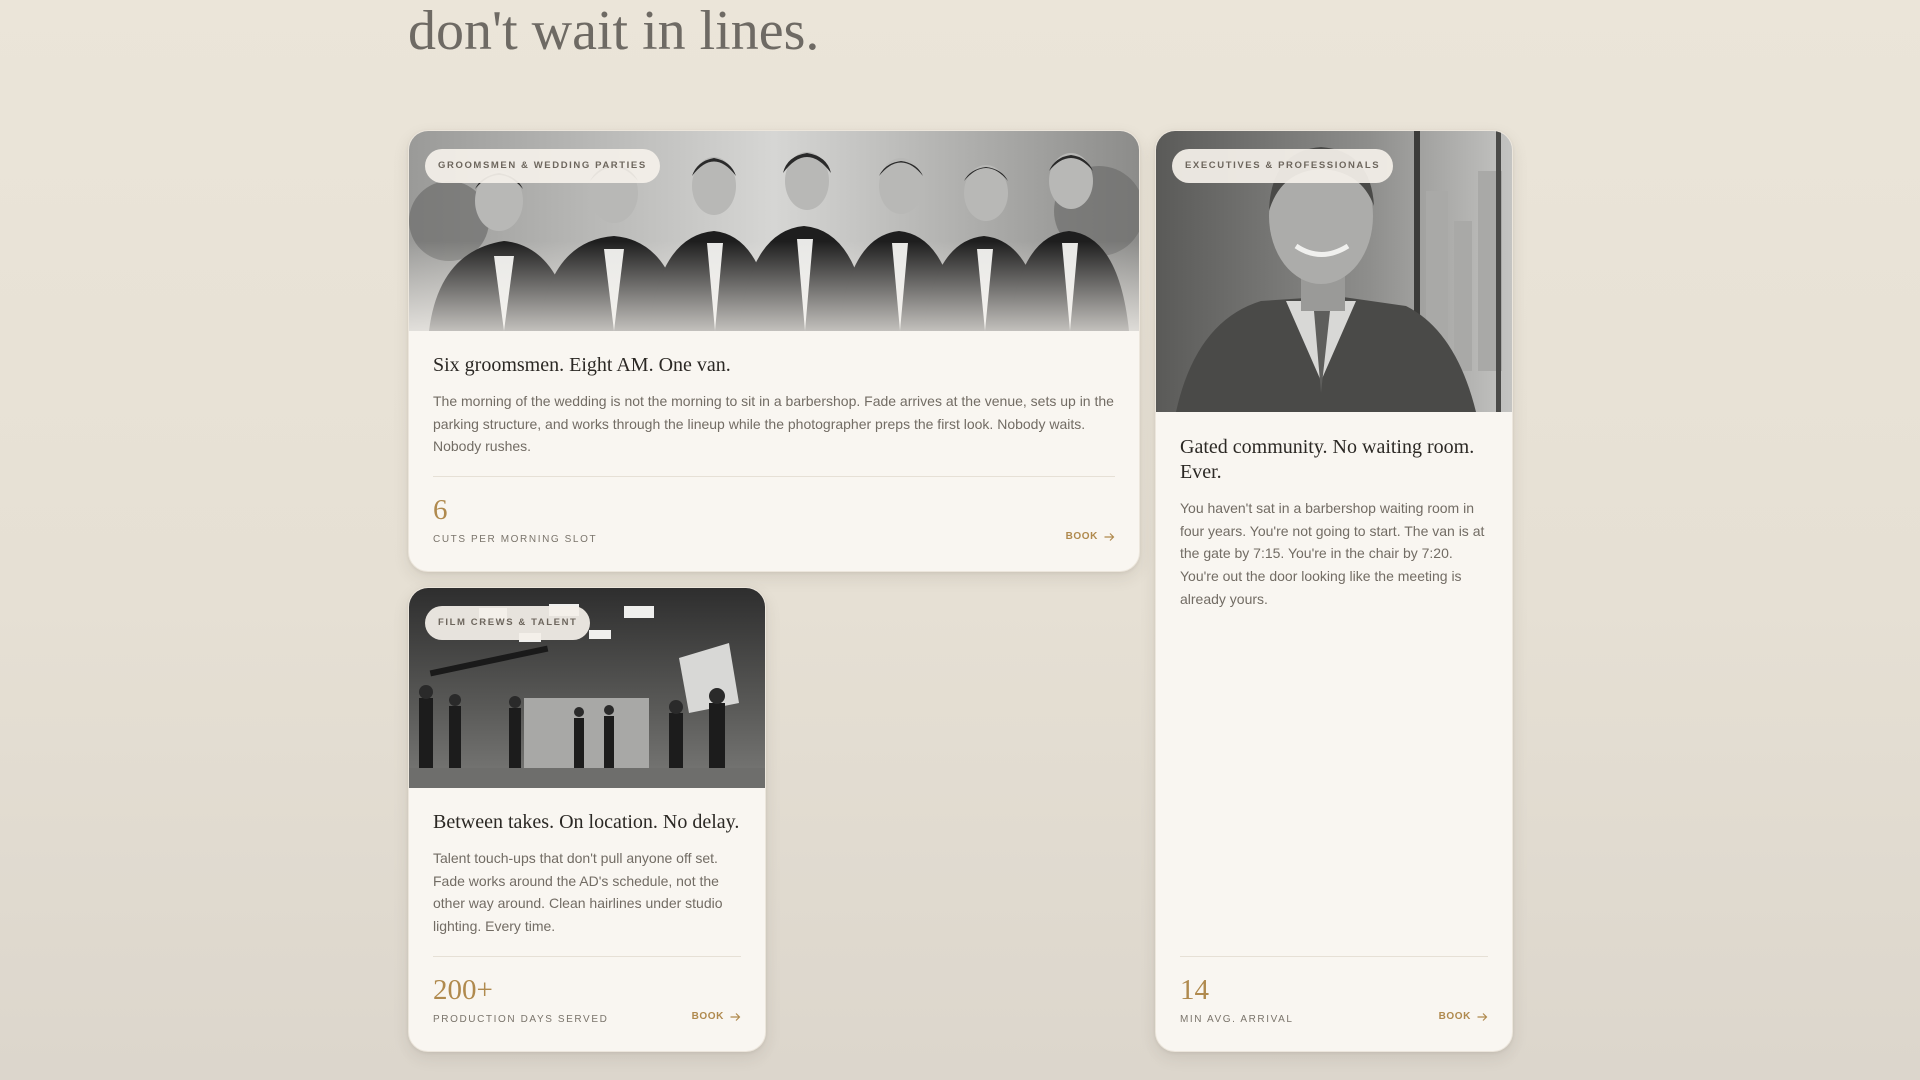 Image resolution: width=1920 pixels, height=1080 pixels. Describe the element at coordinates (1327, 459) in the screenshot. I see `card-title: Gated community. No waiting room. Ever.` at that location.